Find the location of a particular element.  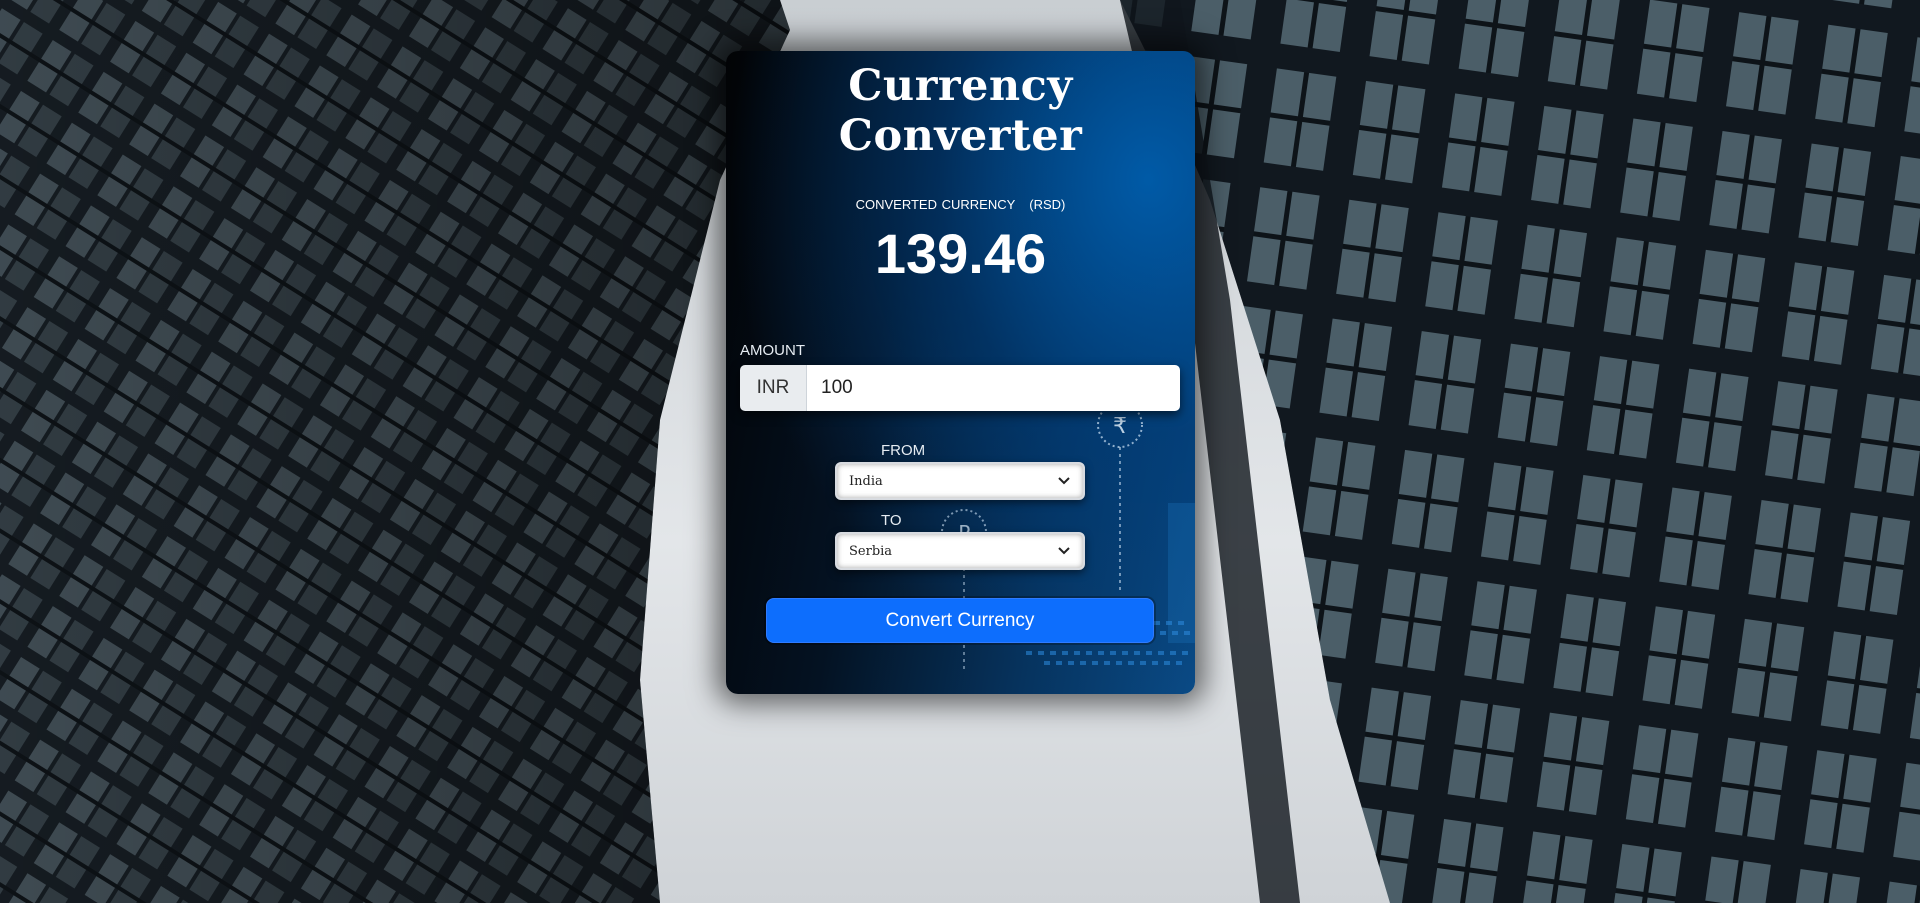

from-country-select: India is located at coordinates (960, 481).